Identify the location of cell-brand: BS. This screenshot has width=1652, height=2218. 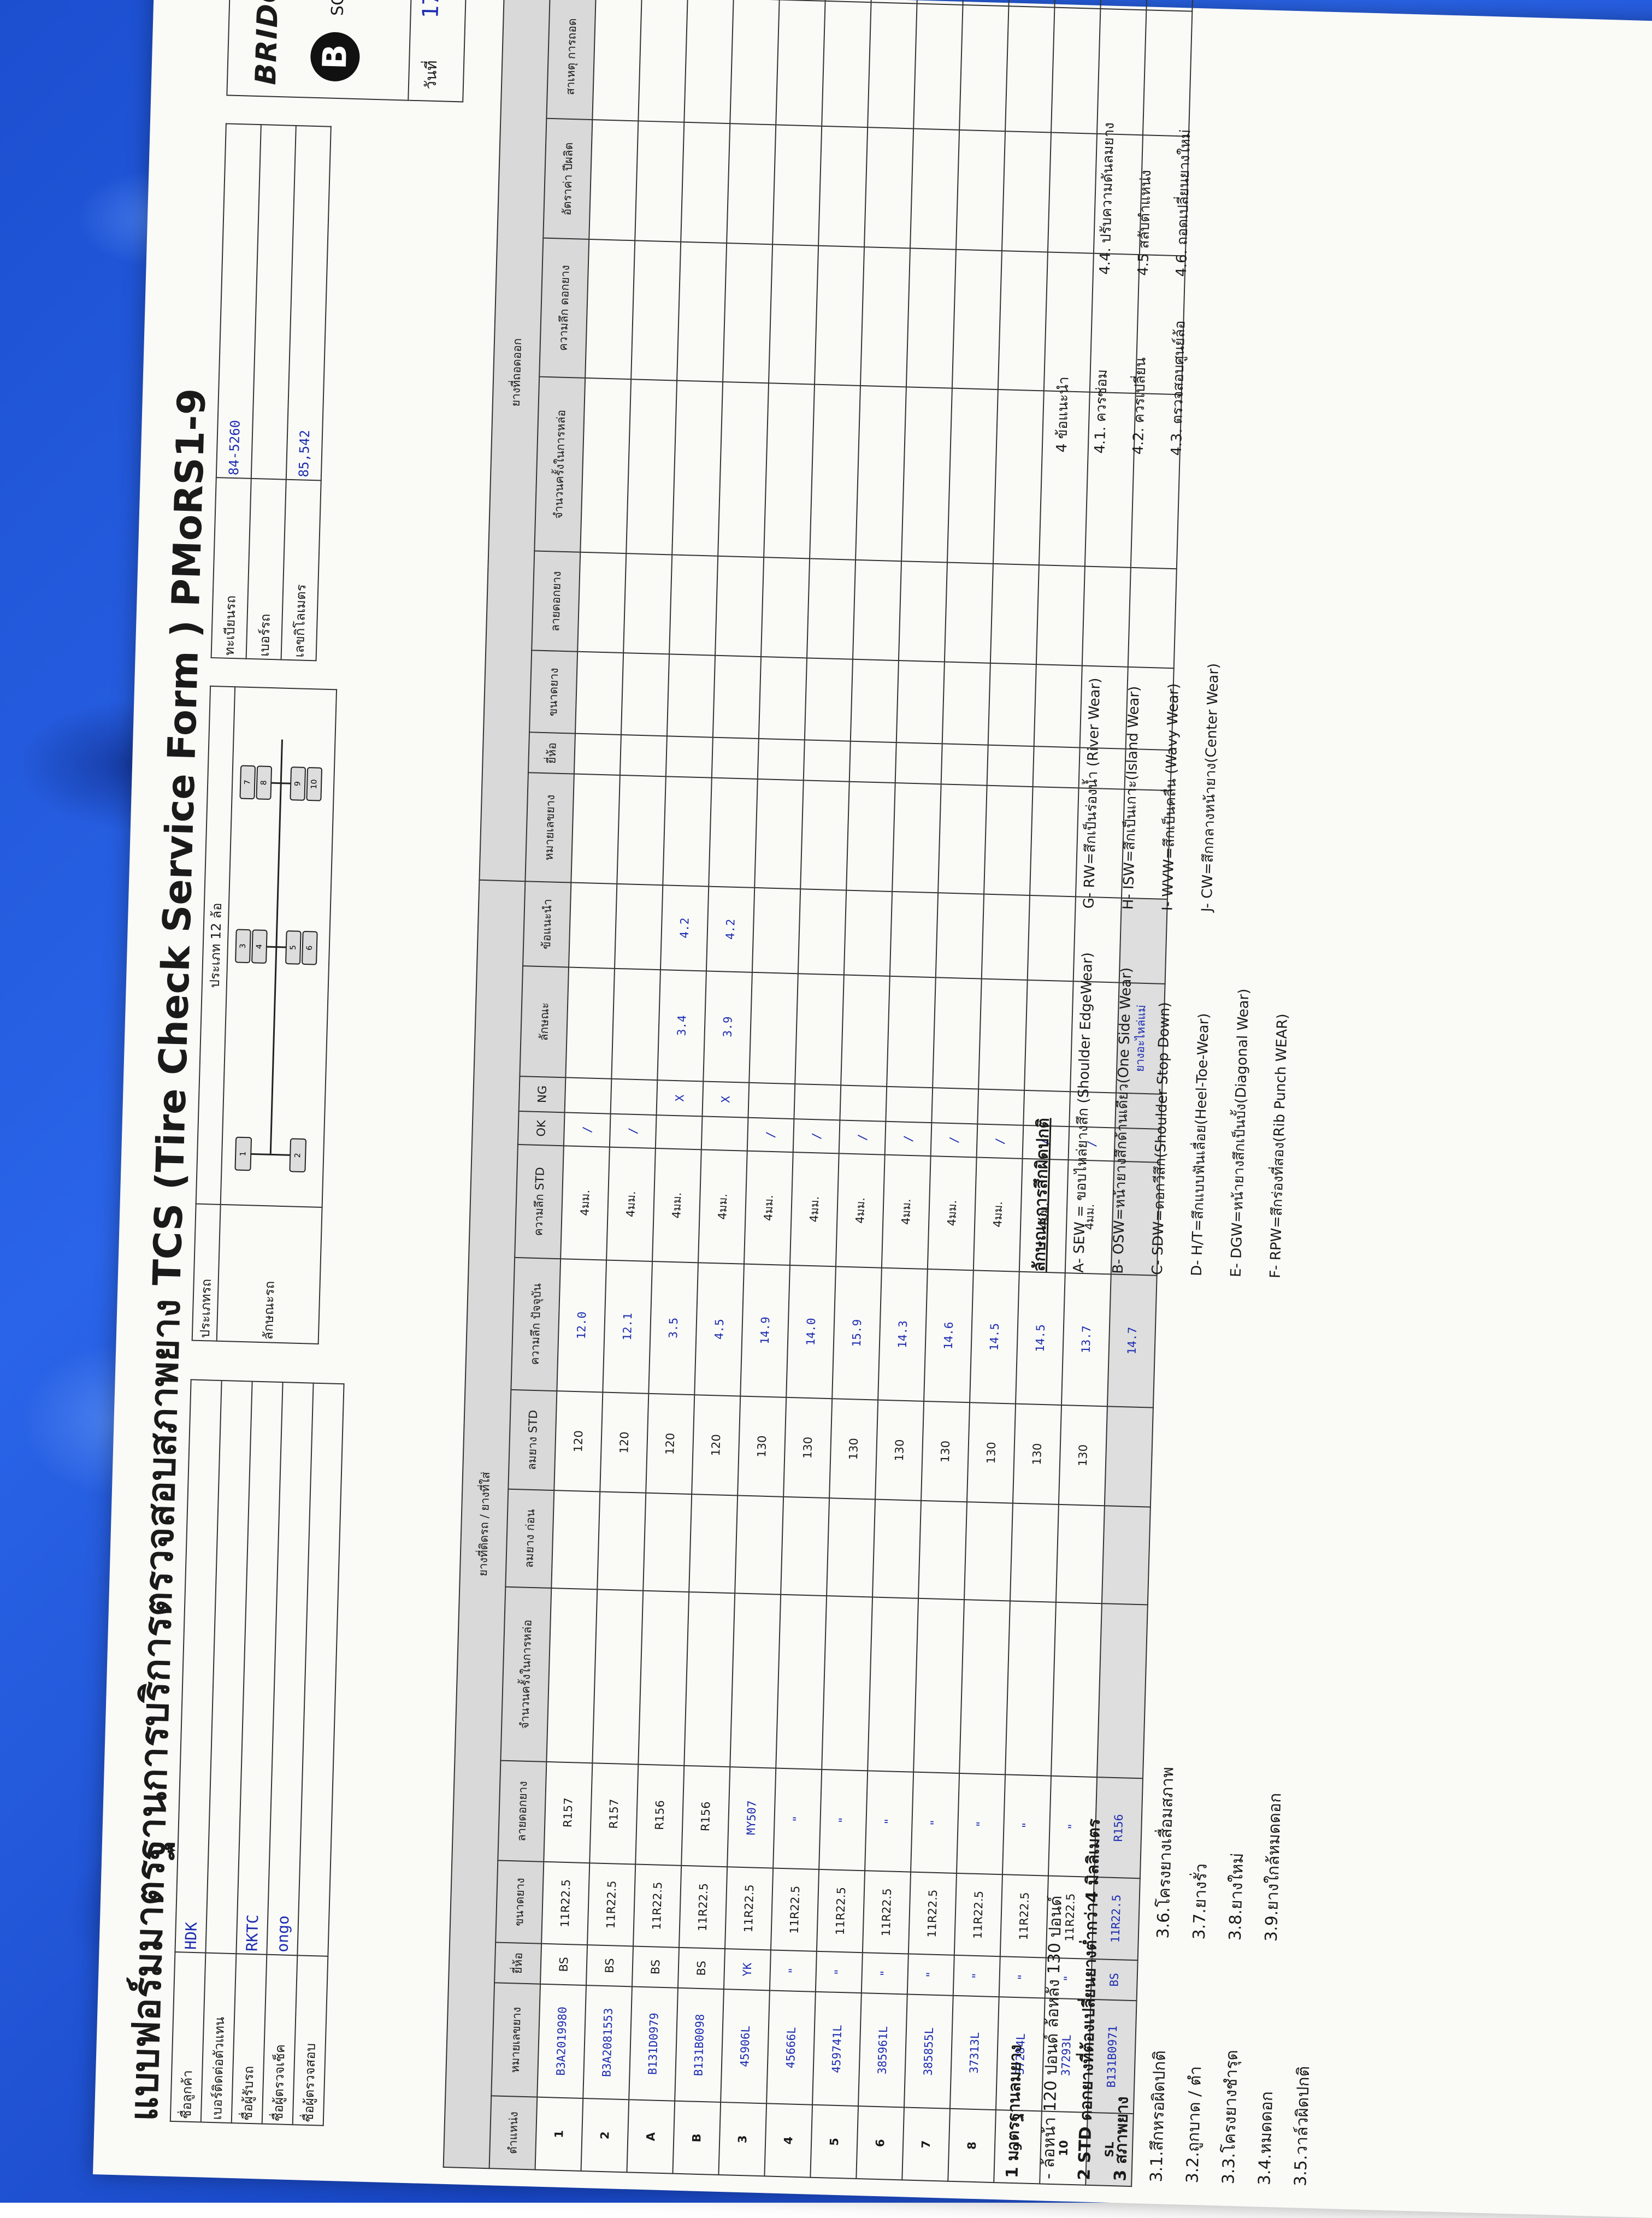
(656, 1967).